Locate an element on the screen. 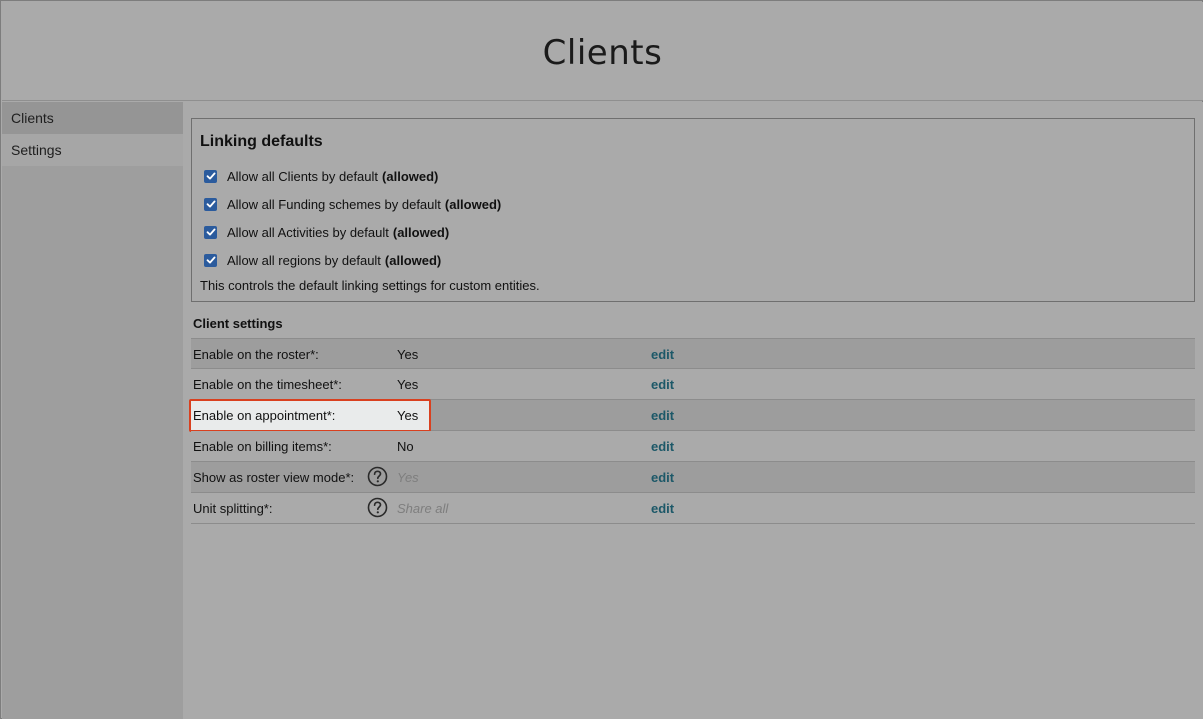  linking-option-label: Allow all Funding schemes by default is located at coordinates (334, 204).